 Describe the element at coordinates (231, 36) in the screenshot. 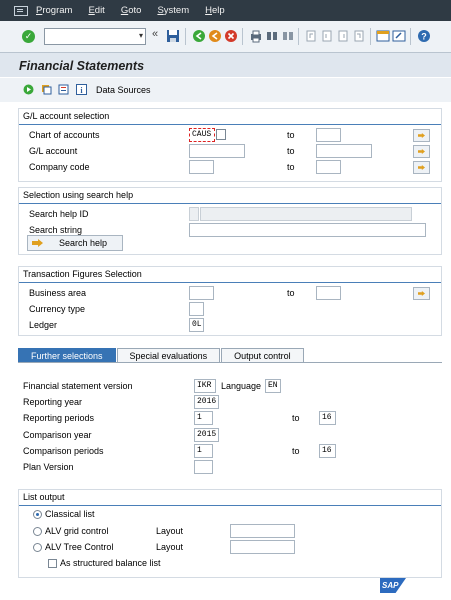

I see `cancel-icon` at that location.